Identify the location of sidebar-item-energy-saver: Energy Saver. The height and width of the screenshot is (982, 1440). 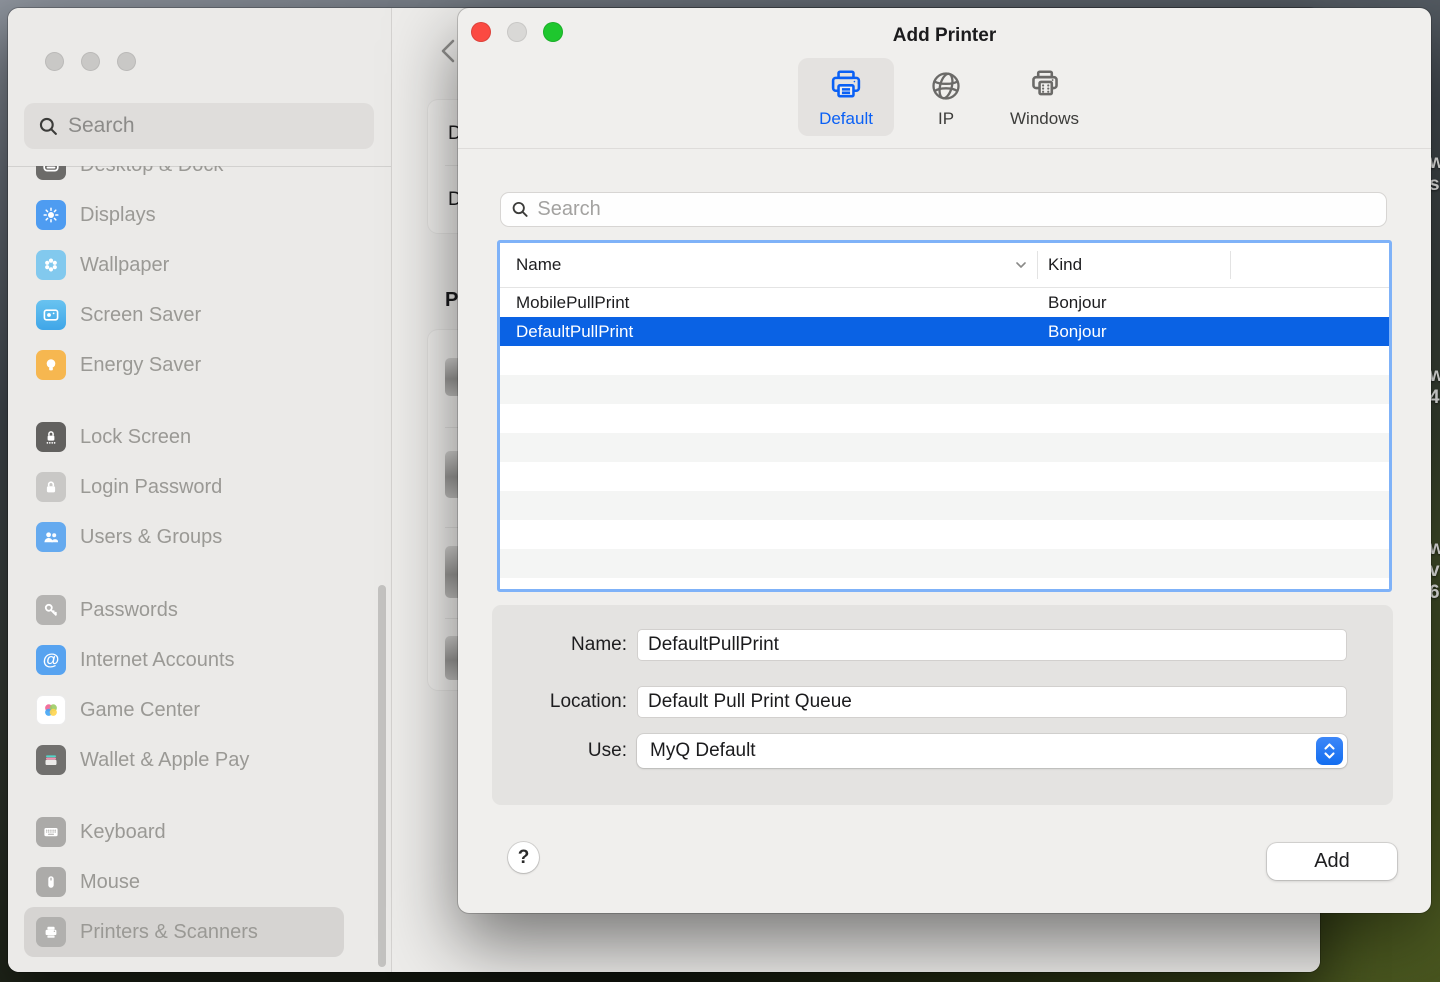
(184, 365).